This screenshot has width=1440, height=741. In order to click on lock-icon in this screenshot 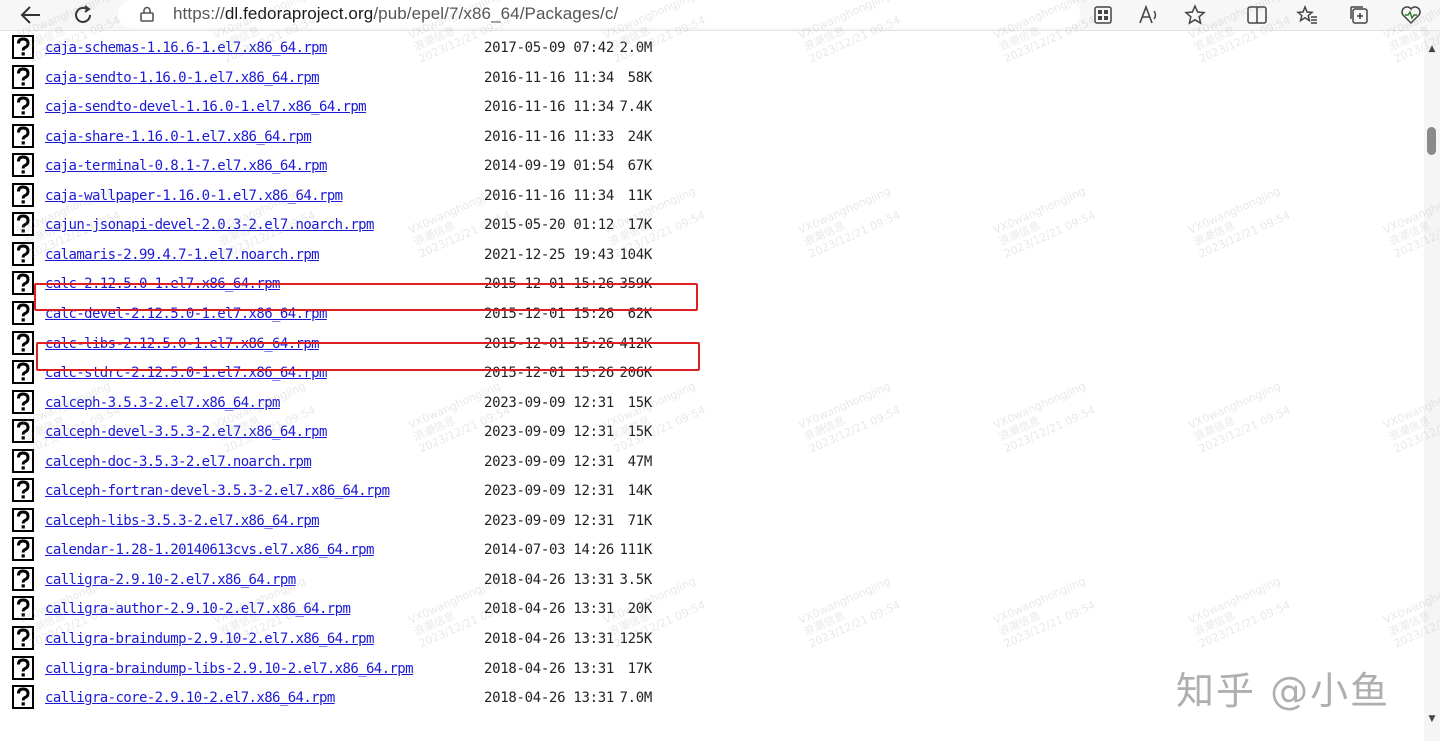, I will do `click(147, 14)`.